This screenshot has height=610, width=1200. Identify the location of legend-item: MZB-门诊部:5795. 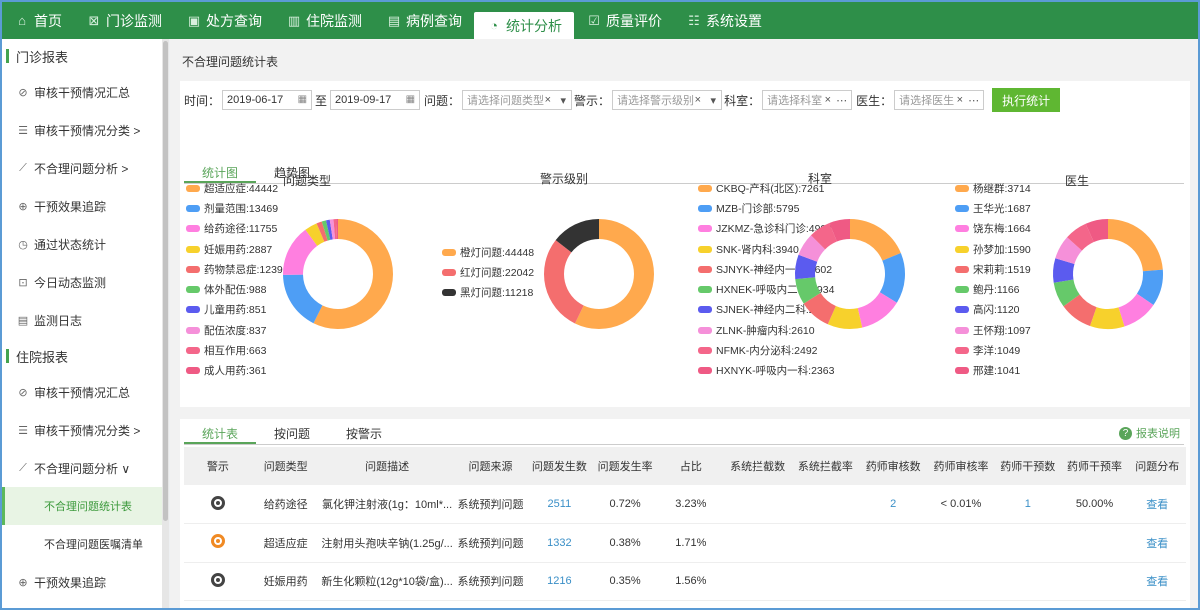
(766, 208).